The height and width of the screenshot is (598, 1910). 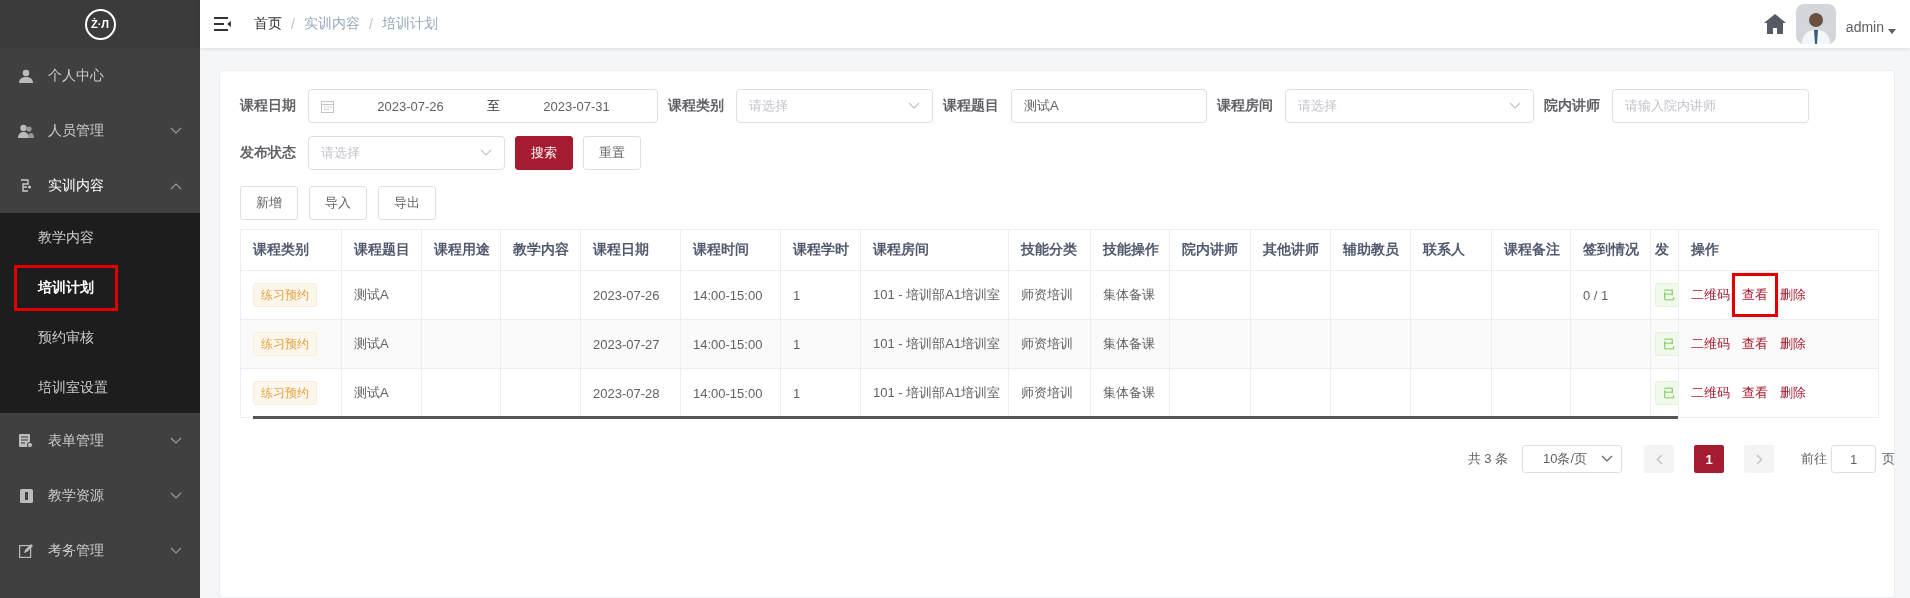 I want to click on total-count: 共 3 条, so click(x=1487, y=459).